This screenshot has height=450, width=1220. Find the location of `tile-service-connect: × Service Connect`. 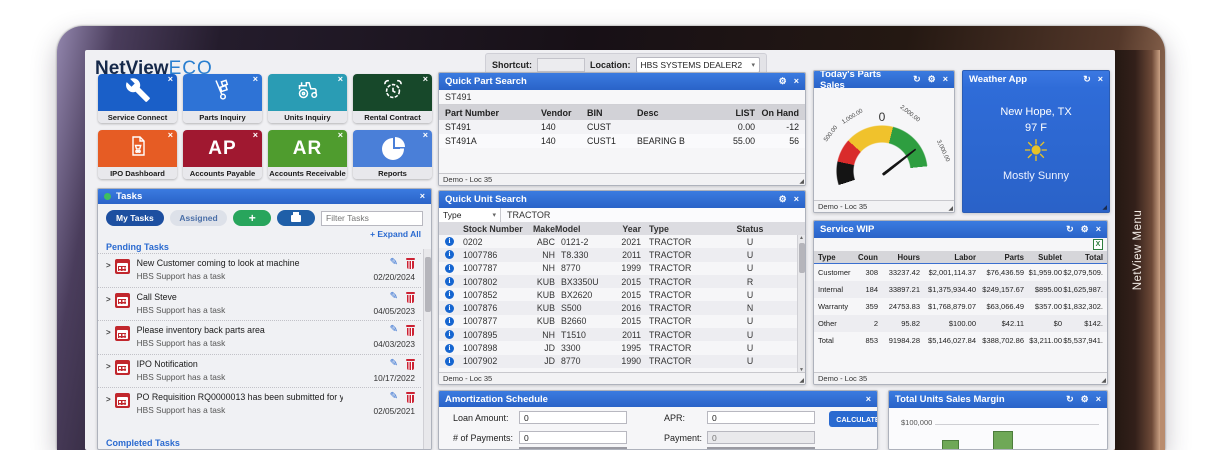

tile-service-connect: × Service Connect is located at coordinates (137, 98).